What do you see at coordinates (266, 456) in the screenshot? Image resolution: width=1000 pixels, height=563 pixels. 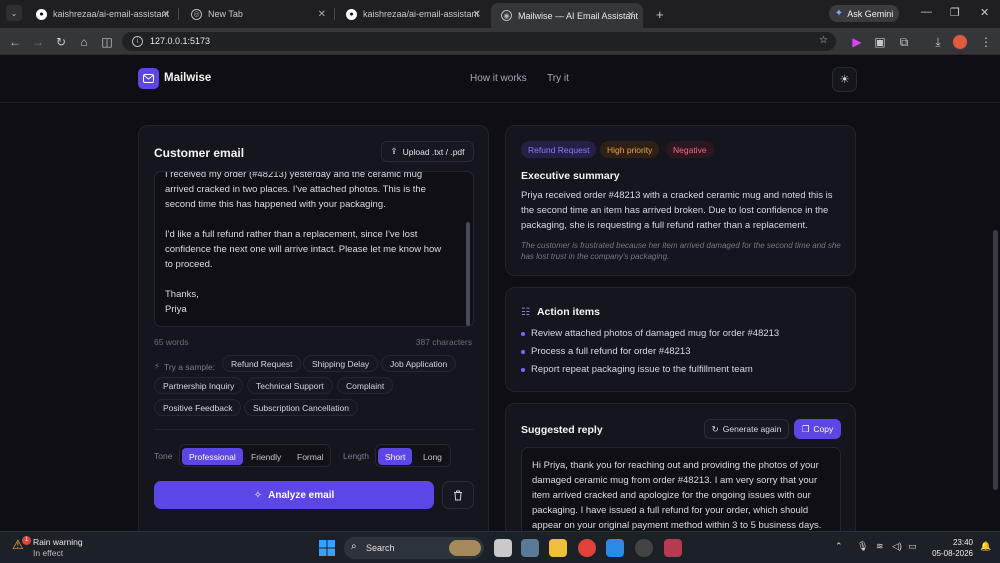 I see `tone-option-friendly: Friendly` at bounding box center [266, 456].